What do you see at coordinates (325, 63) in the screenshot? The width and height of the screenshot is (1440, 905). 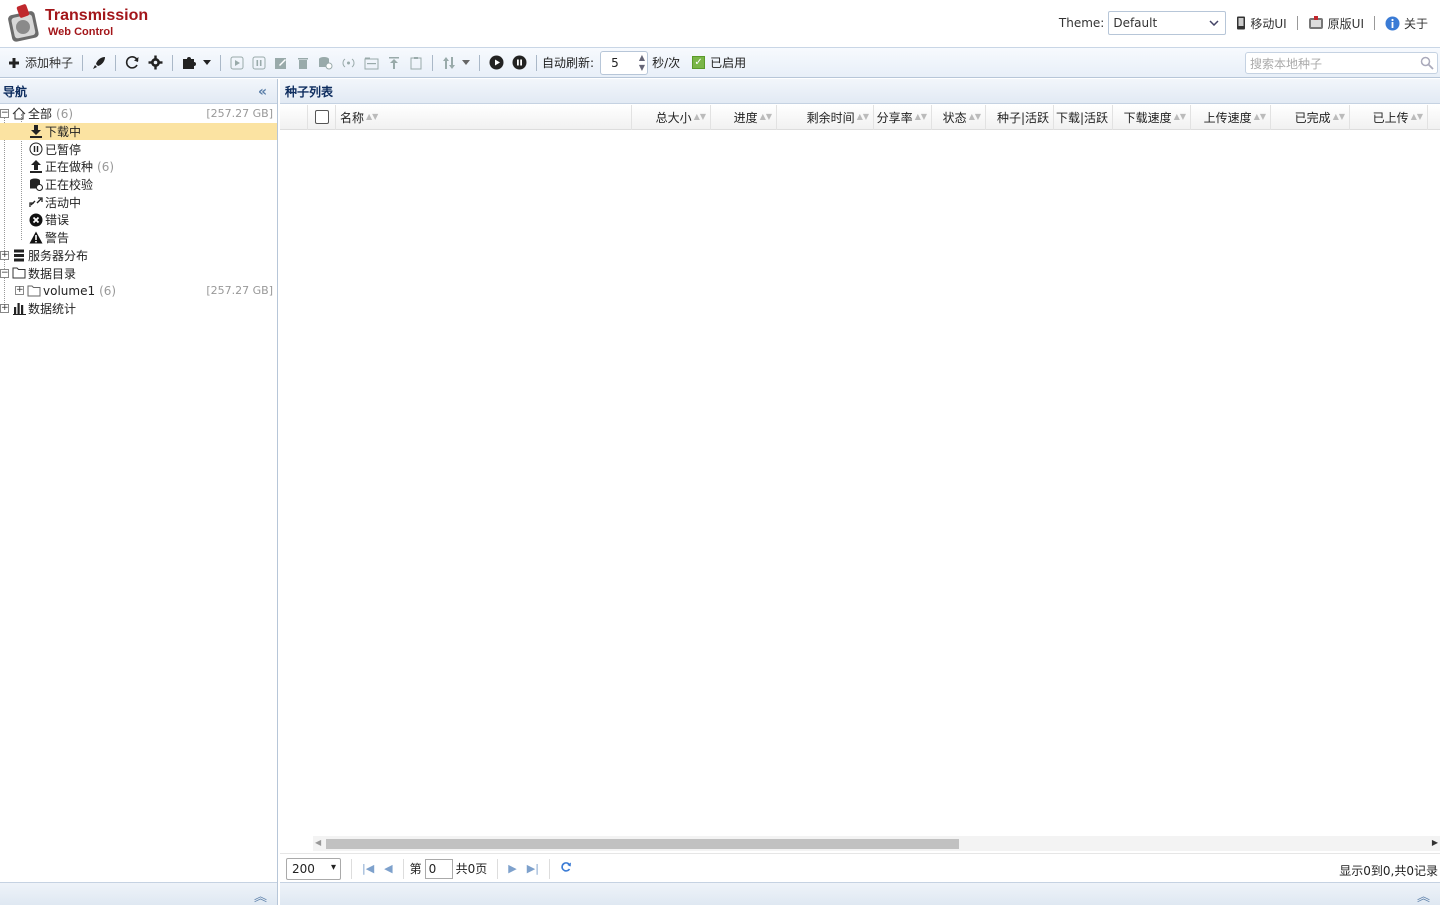 I see `verify-button` at bounding box center [325, 63].